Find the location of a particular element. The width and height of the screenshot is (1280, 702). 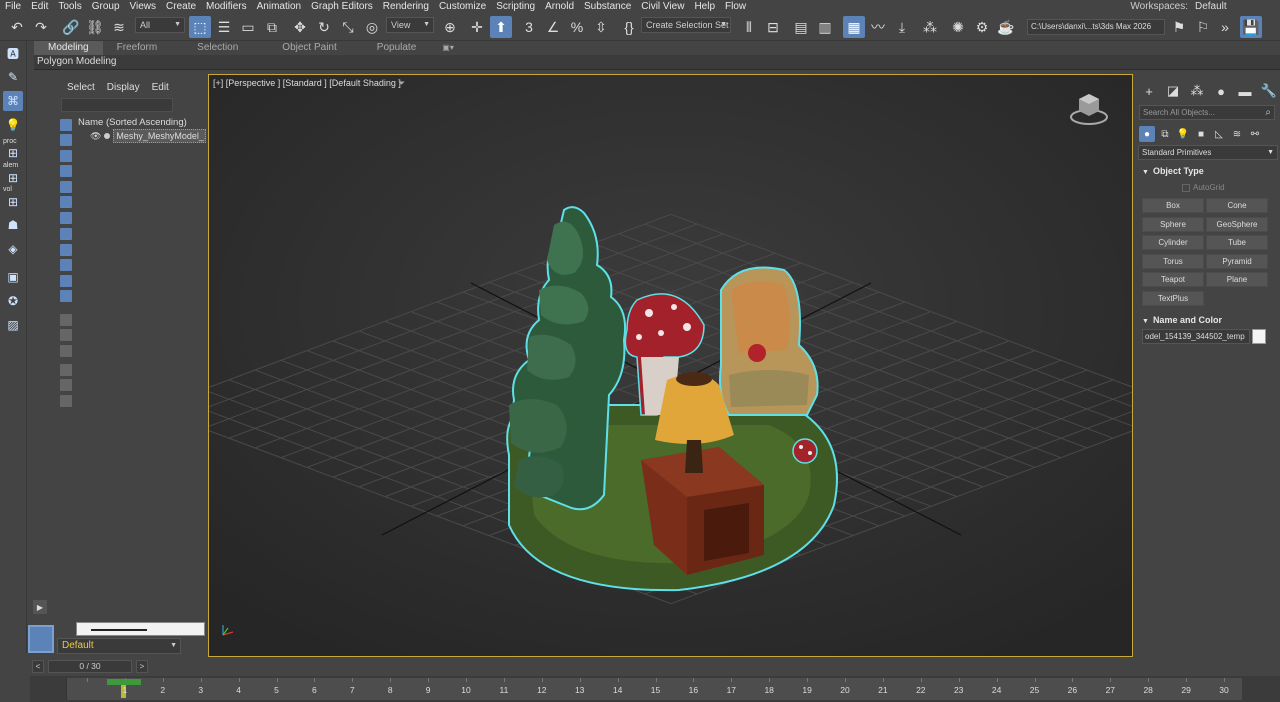

move-icon: ✥ is located at coordinates (300, 27).